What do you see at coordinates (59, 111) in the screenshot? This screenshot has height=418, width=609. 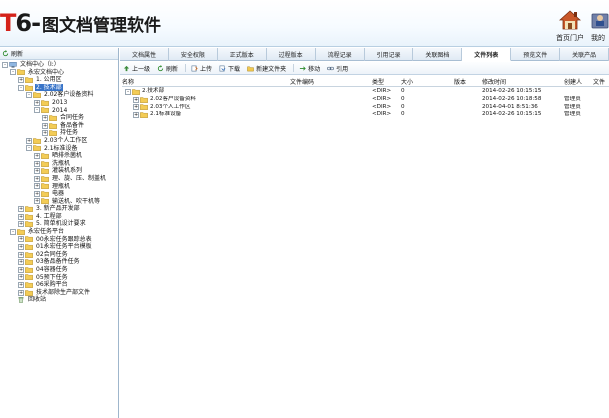 I see `tree-node: -2014` at bounding box center [59, 111].